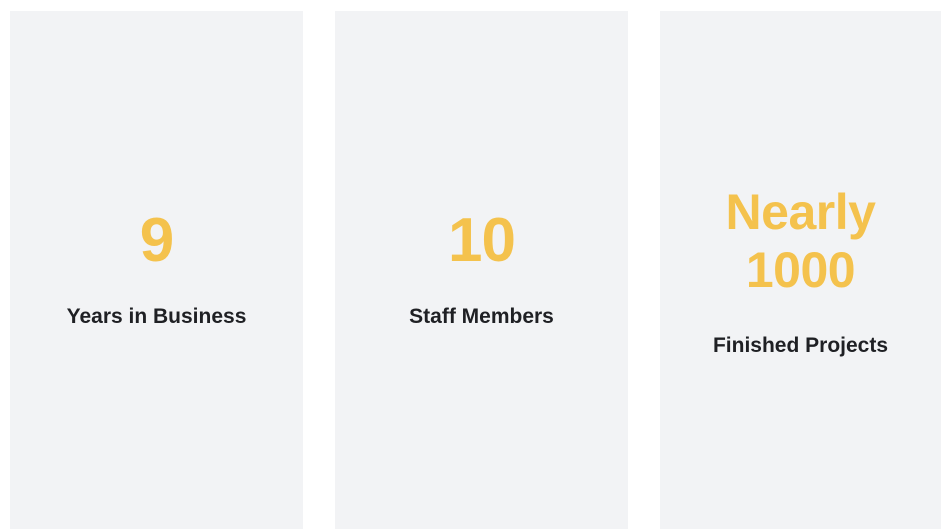 The image size is (941, 529). Describe the element at coordinates (800, 212) in the screenshot. I see `stat-value-projects-line-1: Nearly` at that location.